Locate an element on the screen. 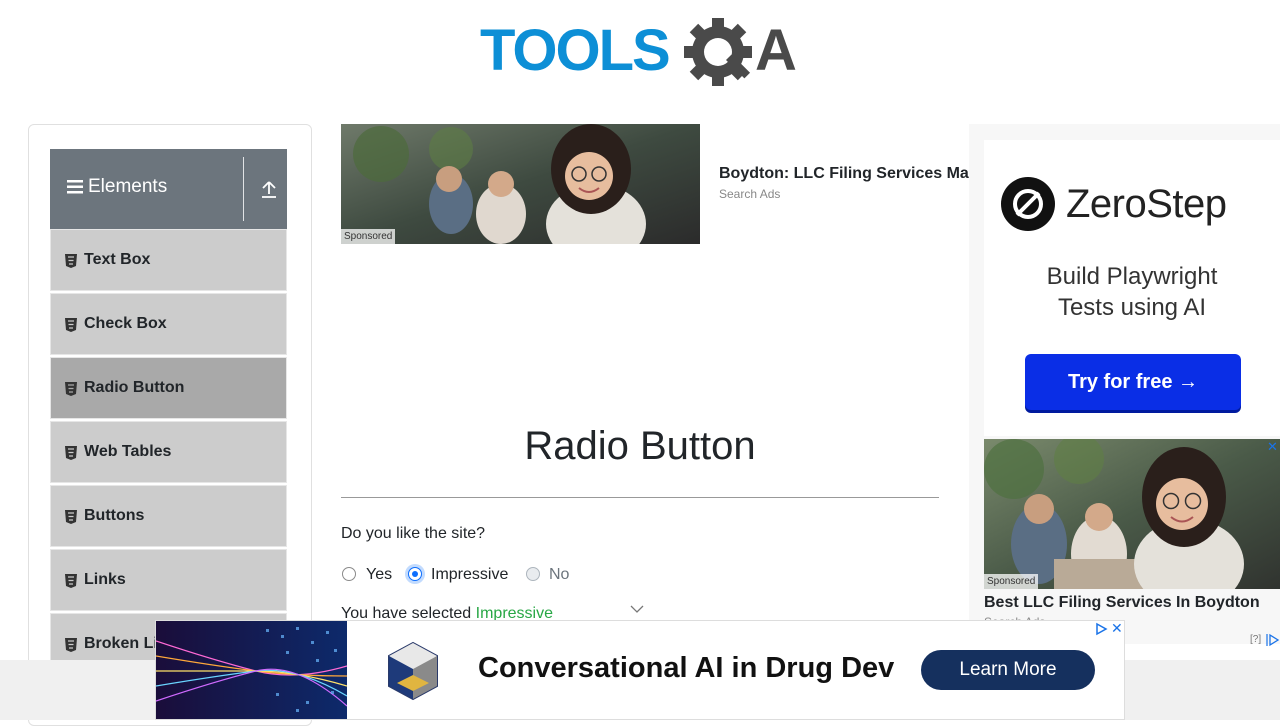  sidebar-item-web-tables: Web Tables is located at coordinates (168, 452).